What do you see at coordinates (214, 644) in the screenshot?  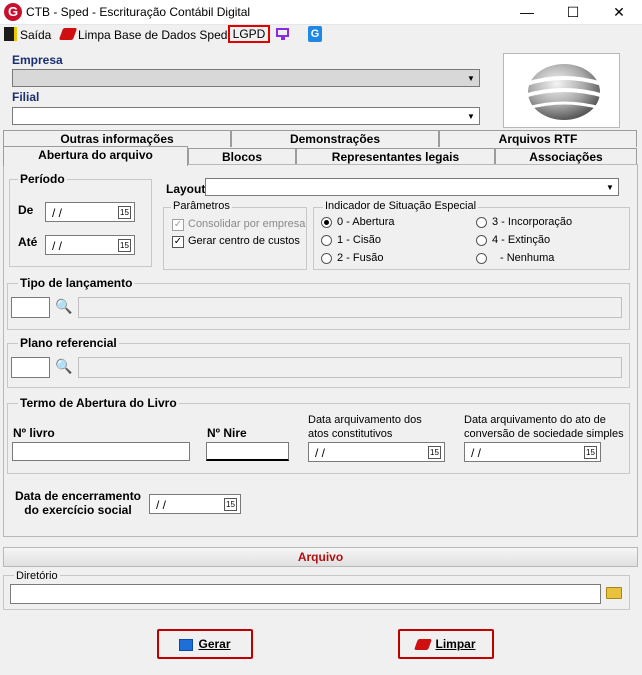 I see `gerar-button-label: Gerar` at bounding box center [214, 644].